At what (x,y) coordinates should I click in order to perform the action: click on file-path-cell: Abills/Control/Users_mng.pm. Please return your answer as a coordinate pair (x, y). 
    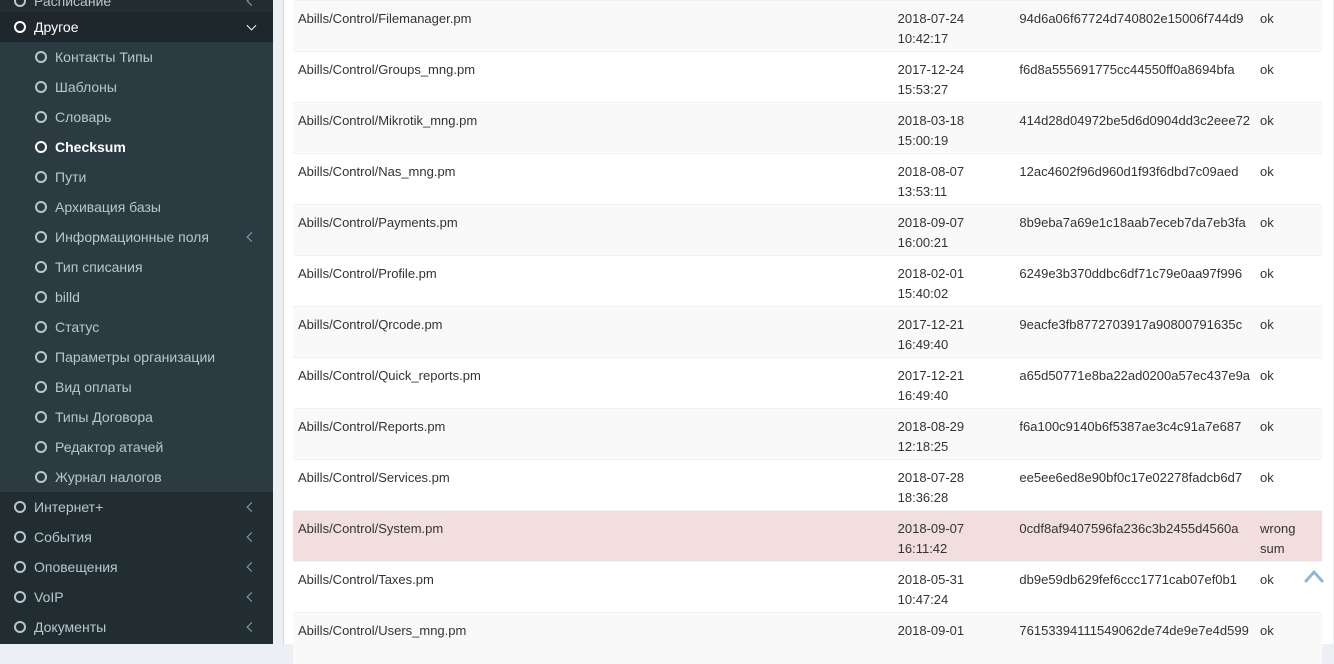
    Looking at the image, I should click on (593, 638).